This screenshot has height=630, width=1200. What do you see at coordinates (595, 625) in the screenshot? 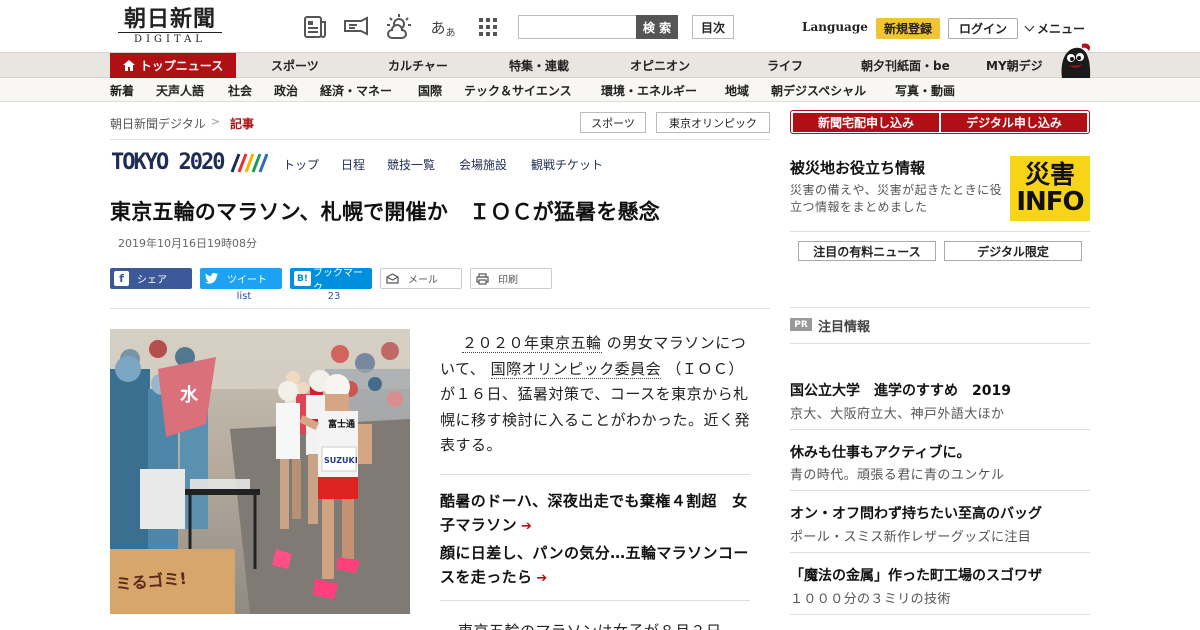
I see `article-body: 東京五輪のマラソンは女子が８月２日` at bounding box center [595, 625].